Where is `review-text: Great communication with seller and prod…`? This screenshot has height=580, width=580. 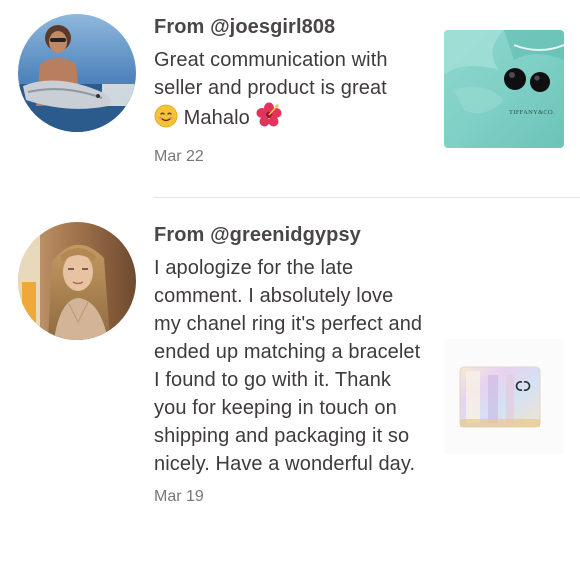 review-text: Great communication with seller and prod… is located at coordinates (289, 91).